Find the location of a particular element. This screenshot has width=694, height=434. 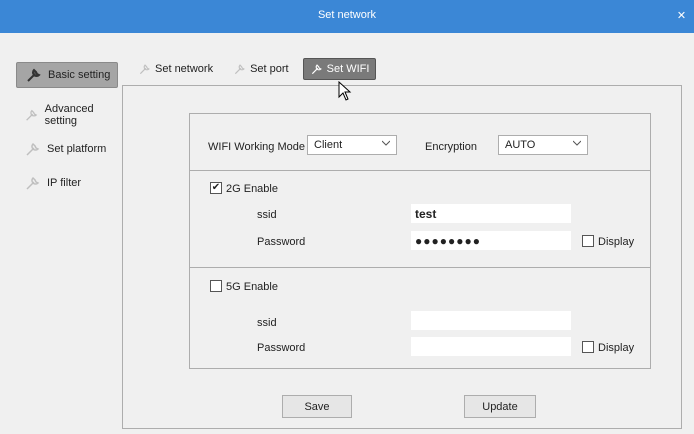

sidebar-item-ip-filter: IP filter is located at coordinates (67, 183).